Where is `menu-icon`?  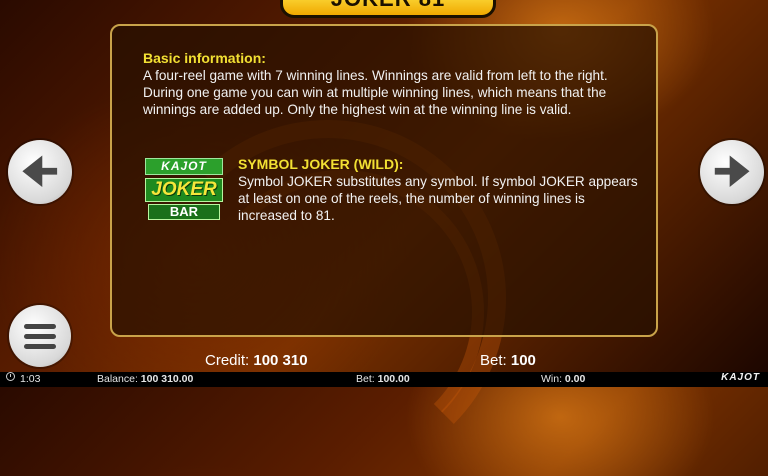 menu-icon is located at coordinates (40, 336).